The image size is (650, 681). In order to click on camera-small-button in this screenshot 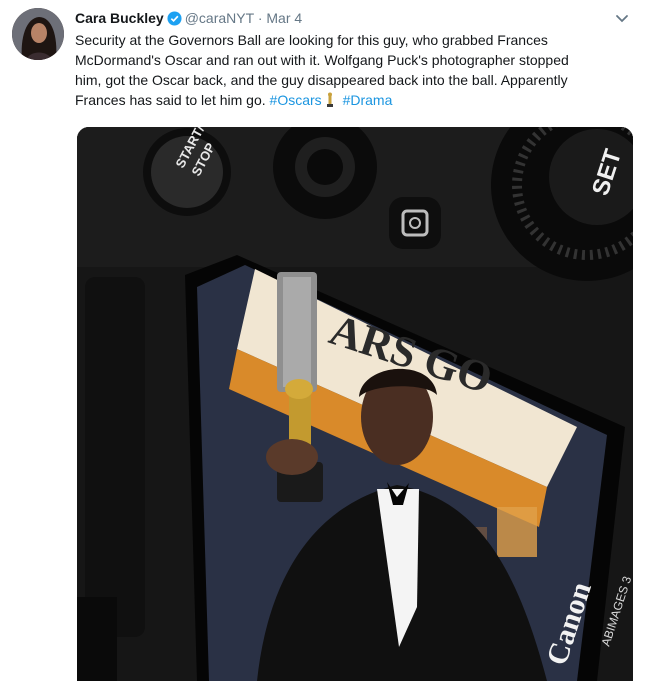, I will do `click(415, 223)`.